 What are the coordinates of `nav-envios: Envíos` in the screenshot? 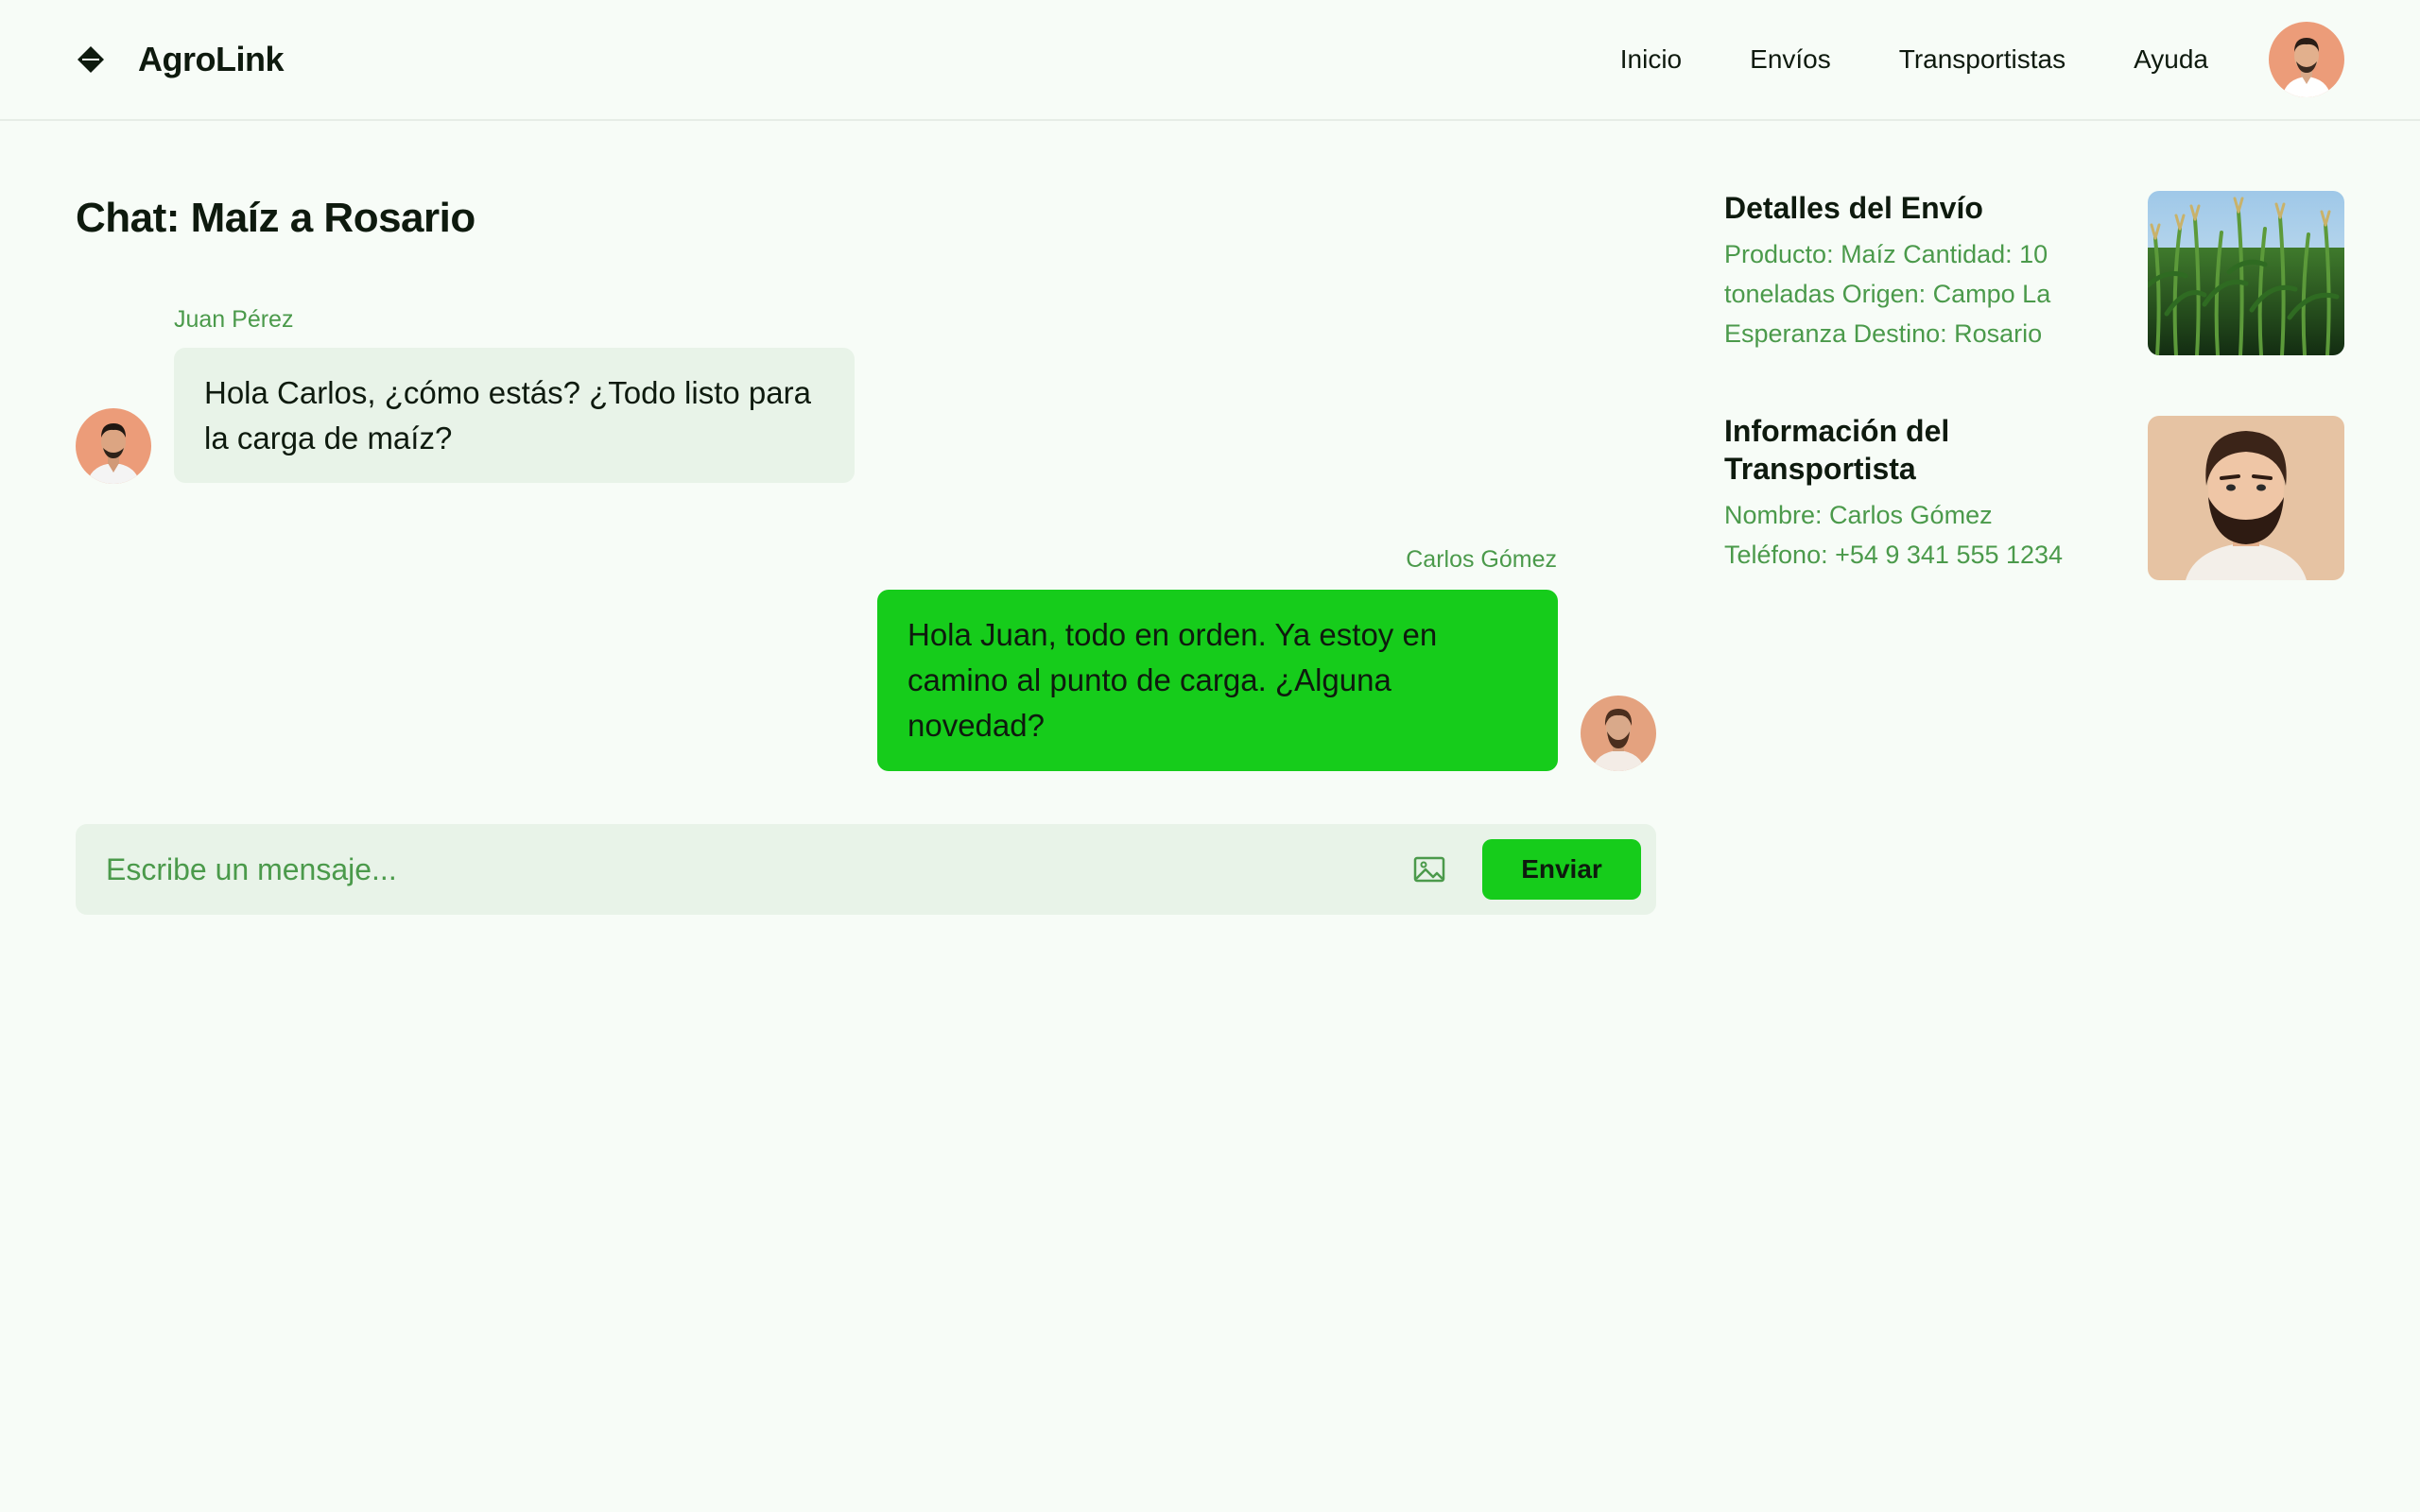 It's located at (1790, 59).